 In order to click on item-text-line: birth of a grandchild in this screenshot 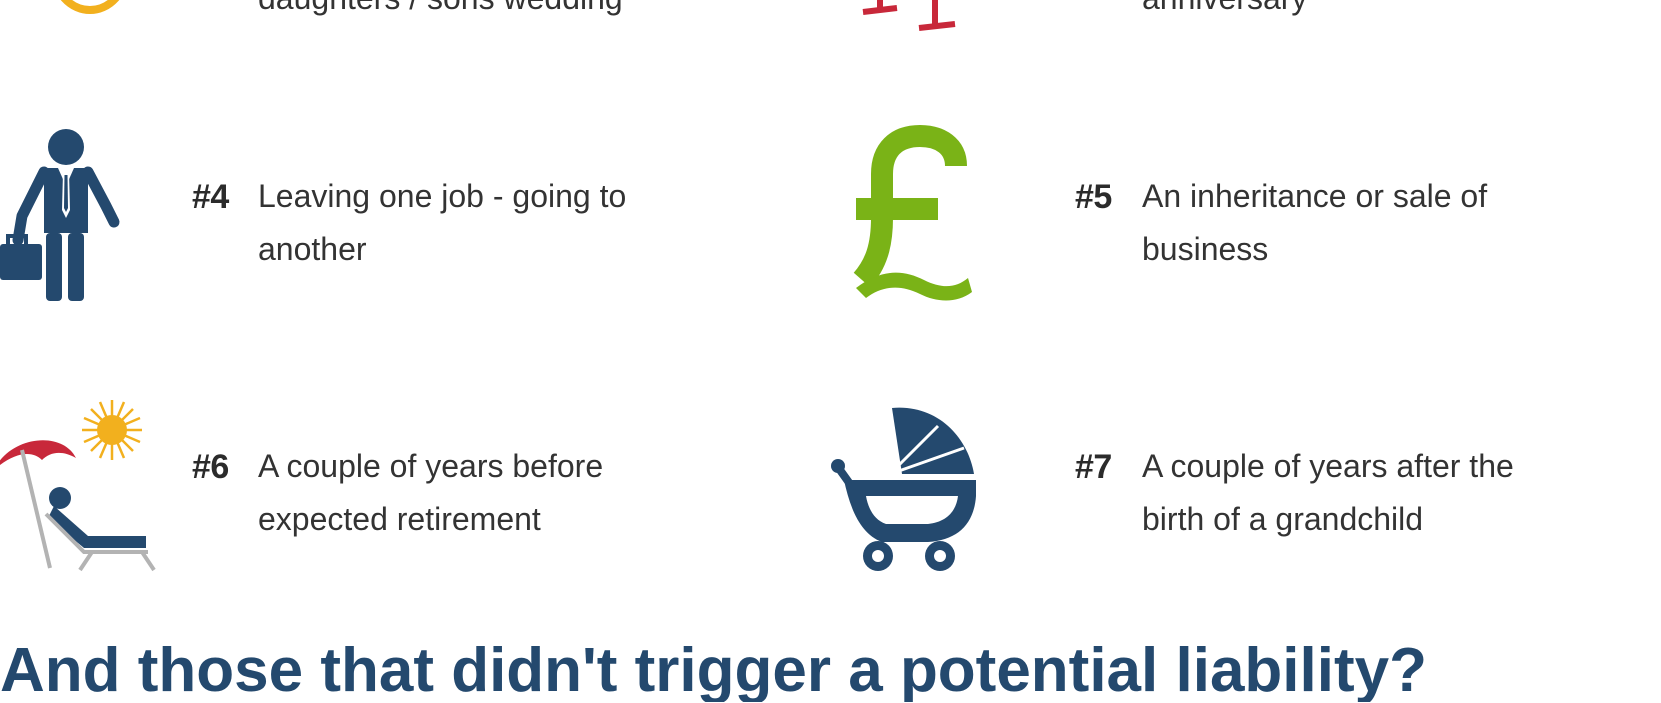, I will do `click(1283, 519)`.